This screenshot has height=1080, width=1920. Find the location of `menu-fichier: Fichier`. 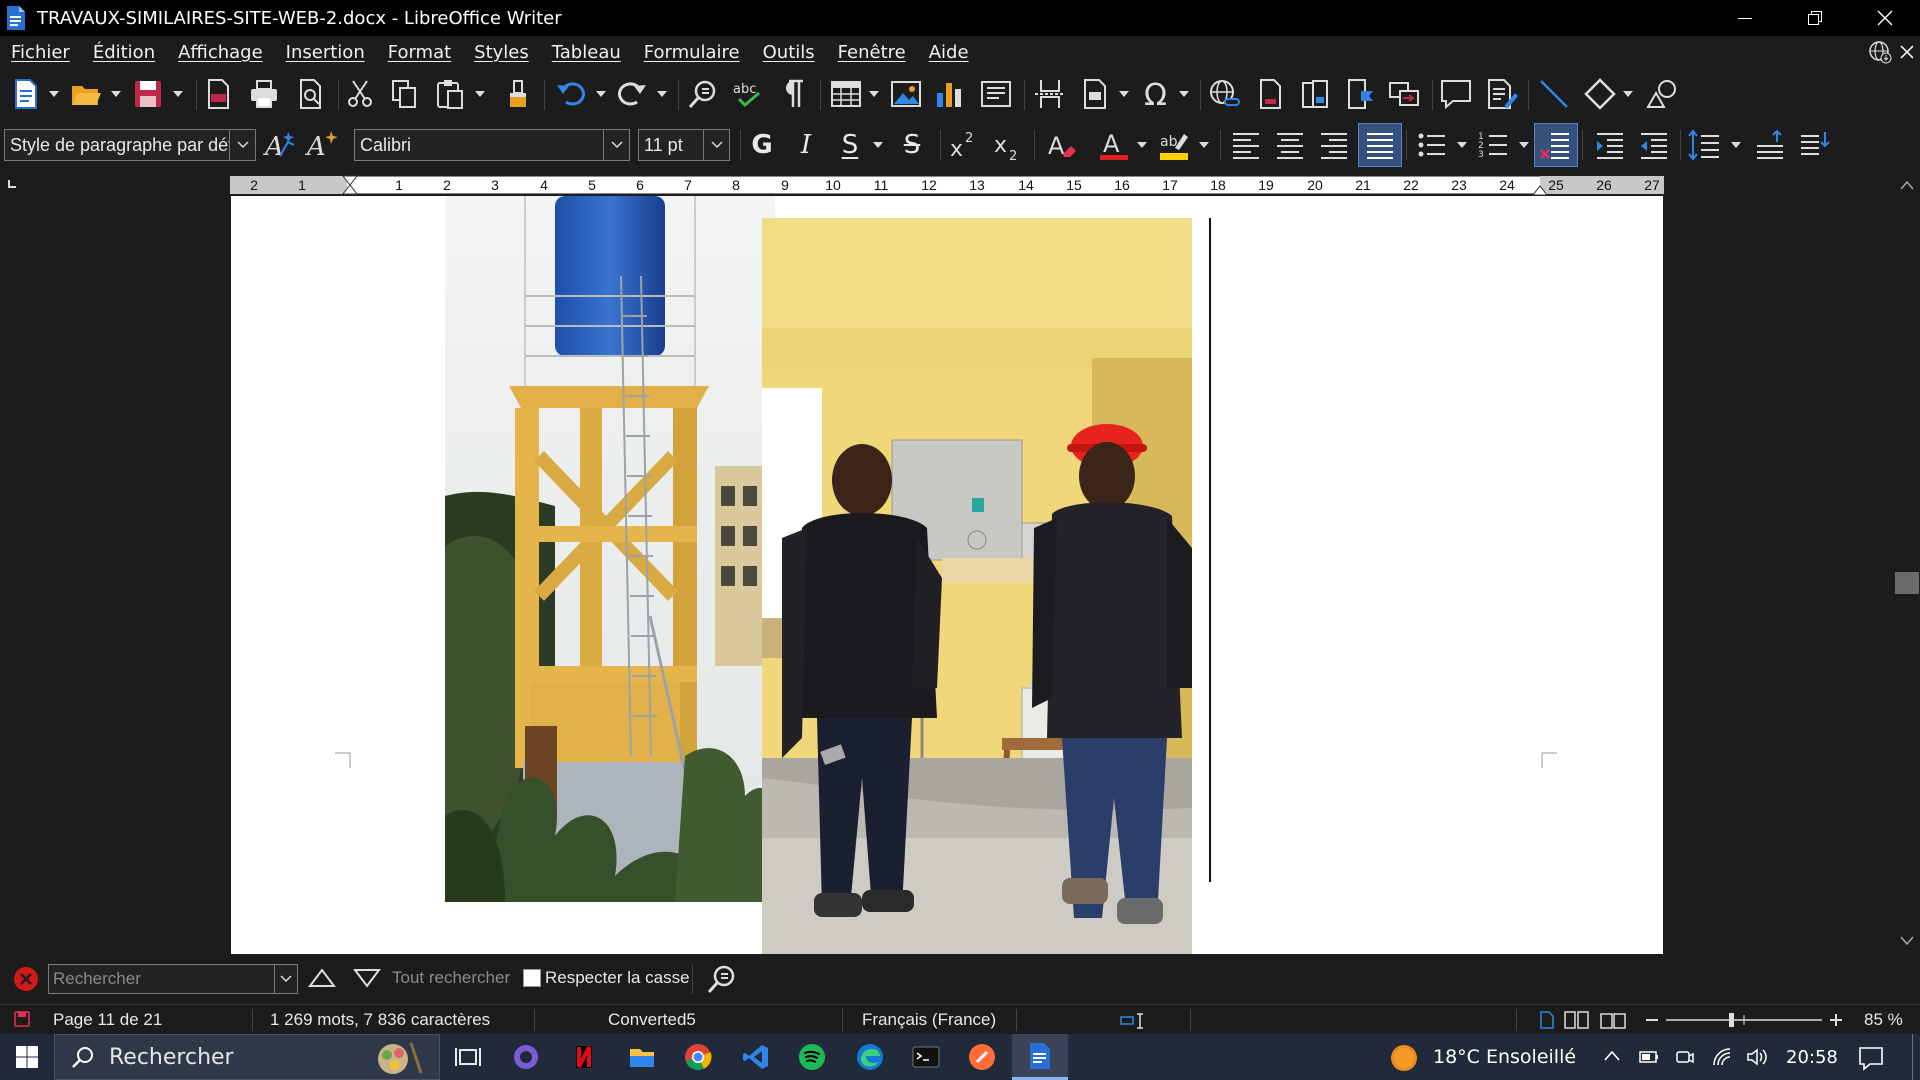

menu-fichier: Fichier is located at coordinates (40, 52).